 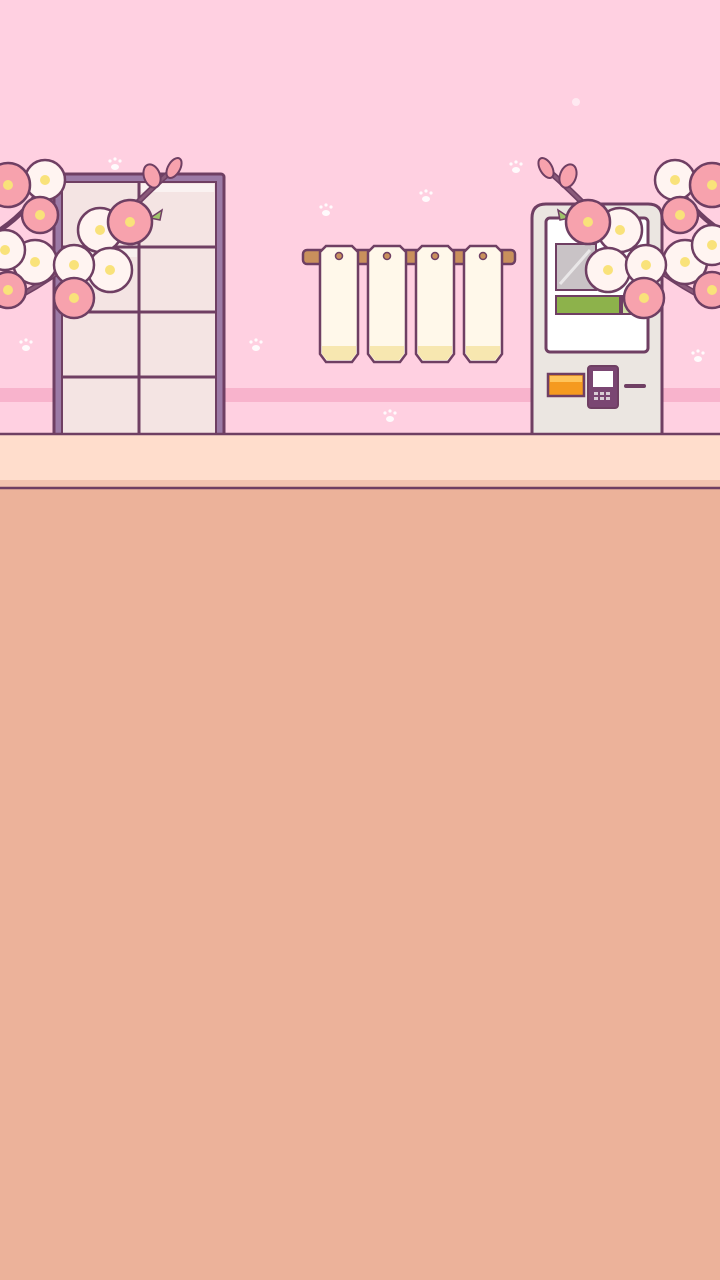 What do you see at coordinates (360, 460) in the screenshot?
I see `counter-top` at bounding box center [360, 460].